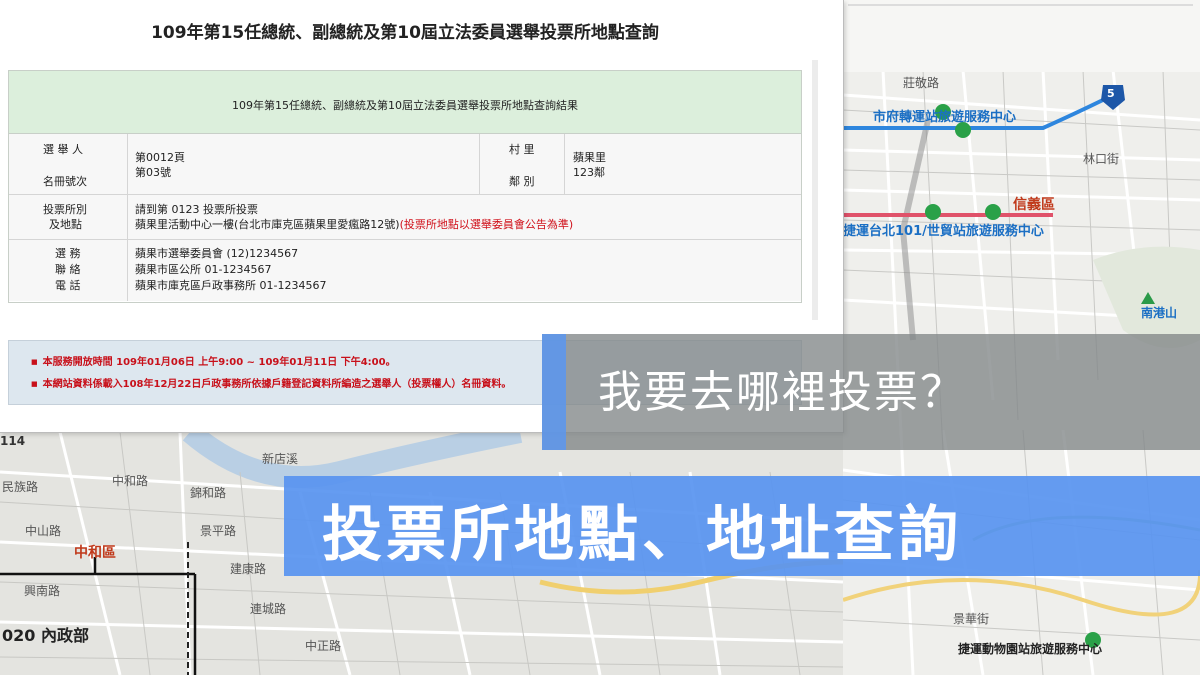 Image resolution: width=1200 pixels, height=675 pixels. I want to click on map-label-road-1: 中山路, so click(43, 531).